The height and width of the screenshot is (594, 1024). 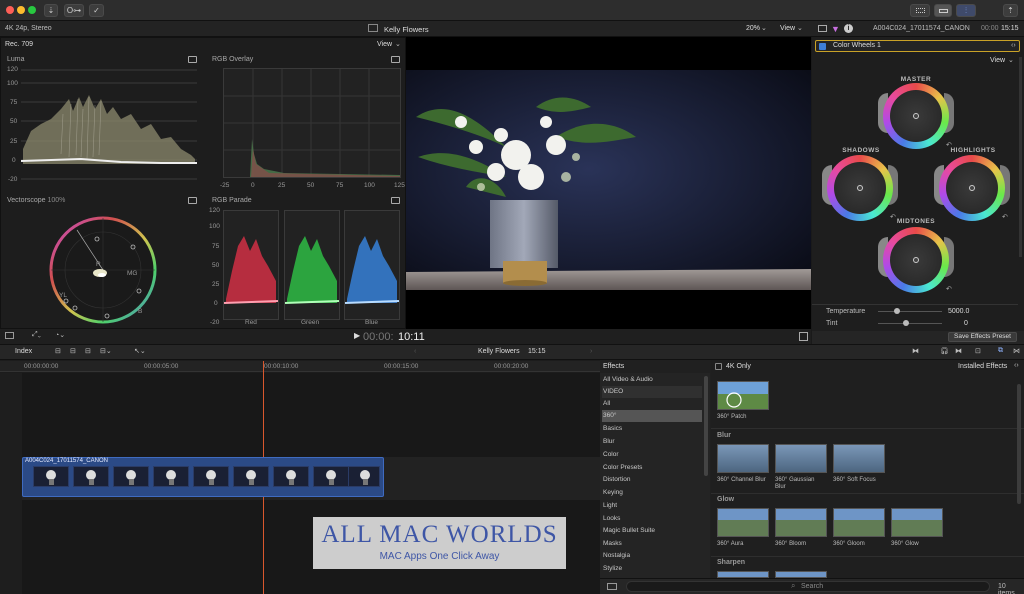 What do you see at coordinates (652, 404) in the screenshot?
I see `category-item: All` at bounding box center [652, 404].